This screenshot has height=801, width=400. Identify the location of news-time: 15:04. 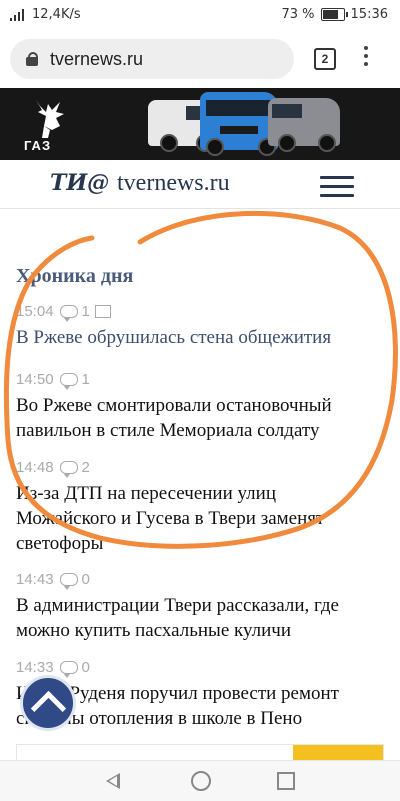
(35, 311).